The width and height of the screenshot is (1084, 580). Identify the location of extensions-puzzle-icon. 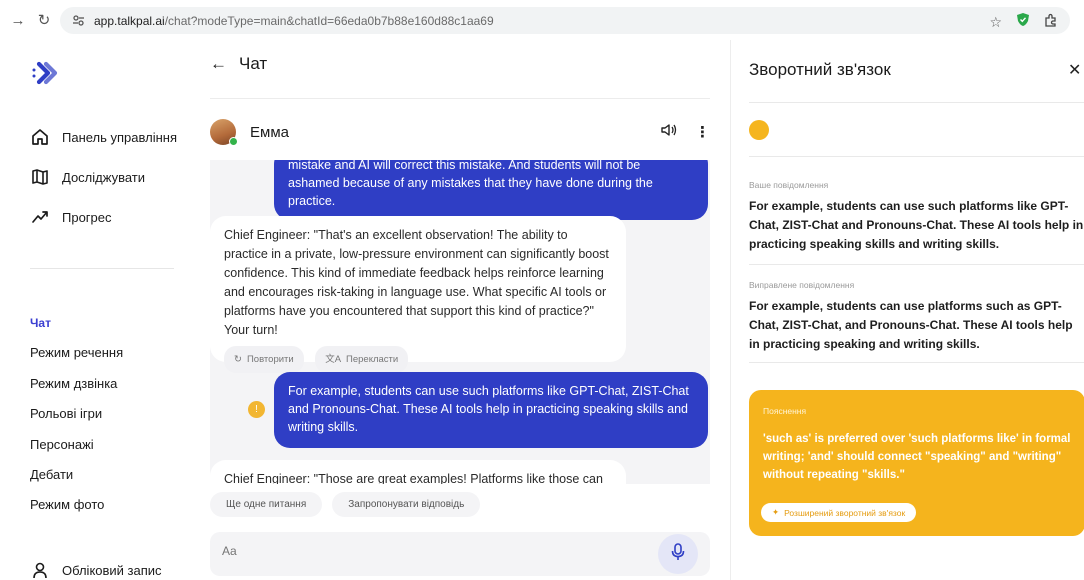
(1051, 22).